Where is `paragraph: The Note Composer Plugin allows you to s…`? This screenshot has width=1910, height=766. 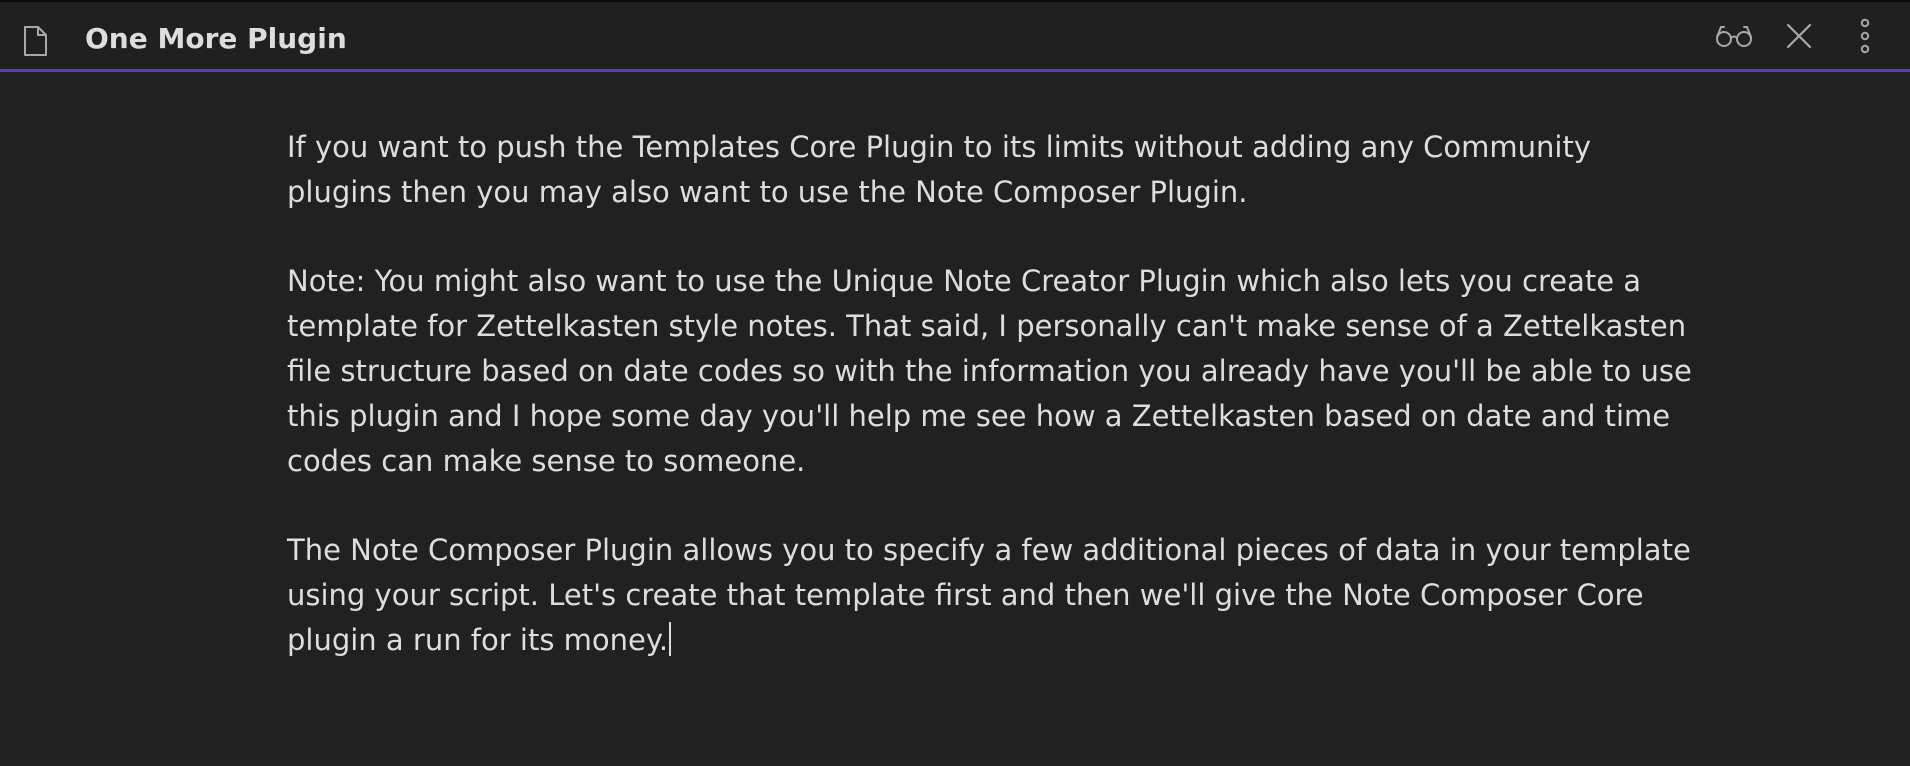
paragraph: The Note Composer Plugin allows you to s… is located at coordinates (989, 595).